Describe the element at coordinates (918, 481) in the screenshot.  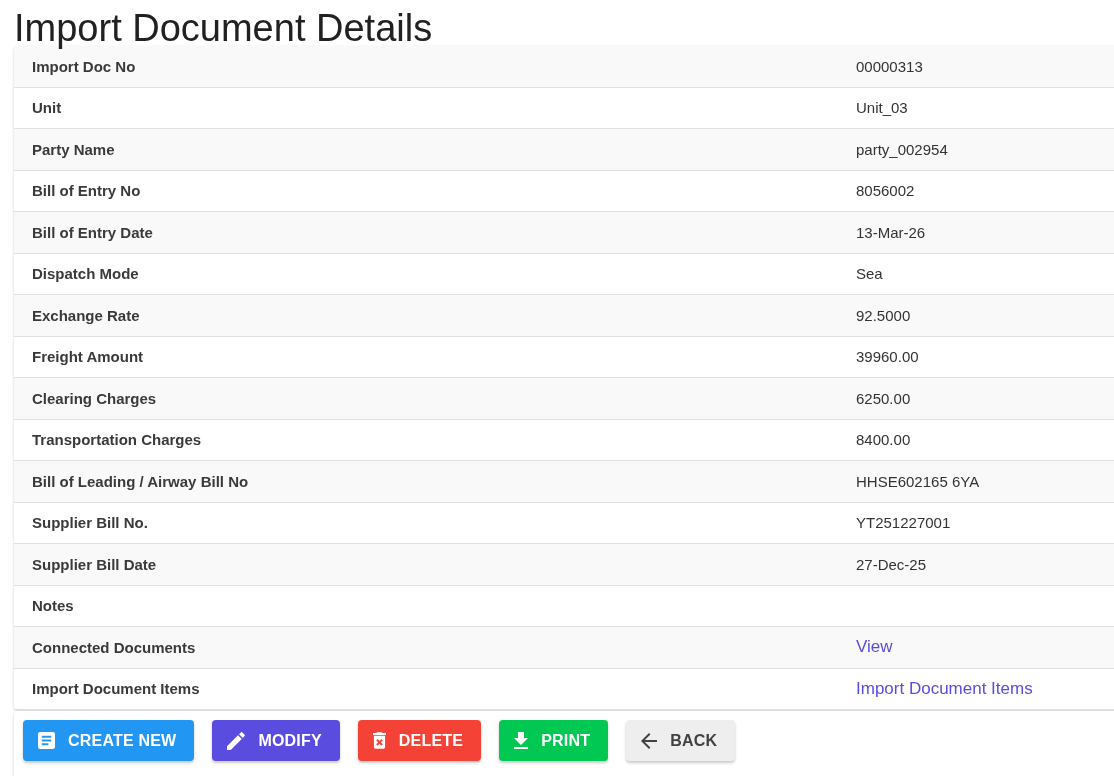
I see `field-value: HHSE602165 6YA` at that location.